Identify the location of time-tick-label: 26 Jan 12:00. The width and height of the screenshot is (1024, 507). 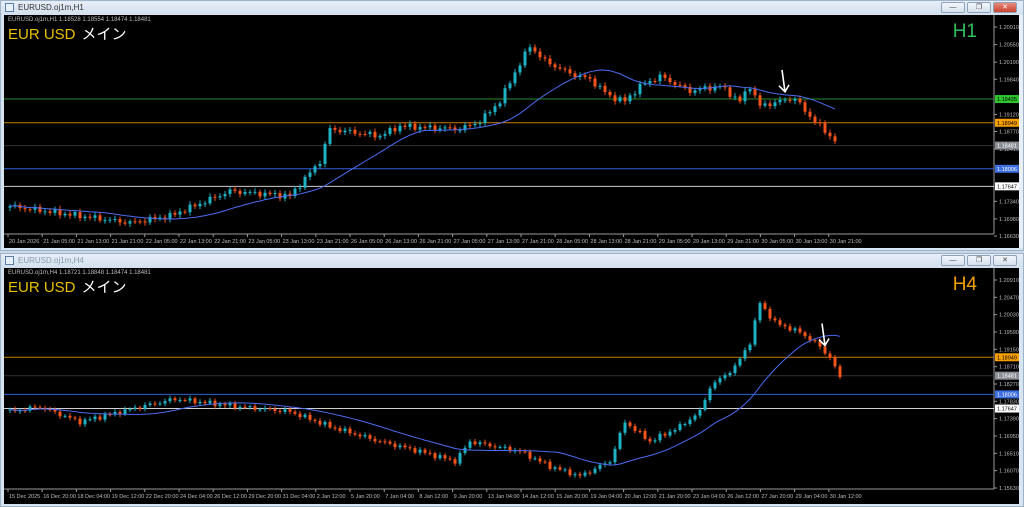
(743, 497).